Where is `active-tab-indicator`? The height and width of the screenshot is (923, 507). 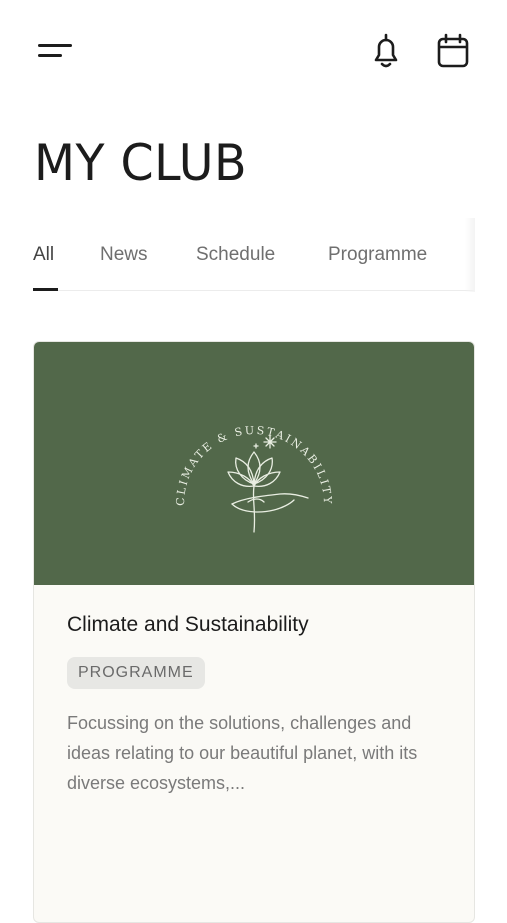
active-tab-indicator is located at coordinates (45, 289).